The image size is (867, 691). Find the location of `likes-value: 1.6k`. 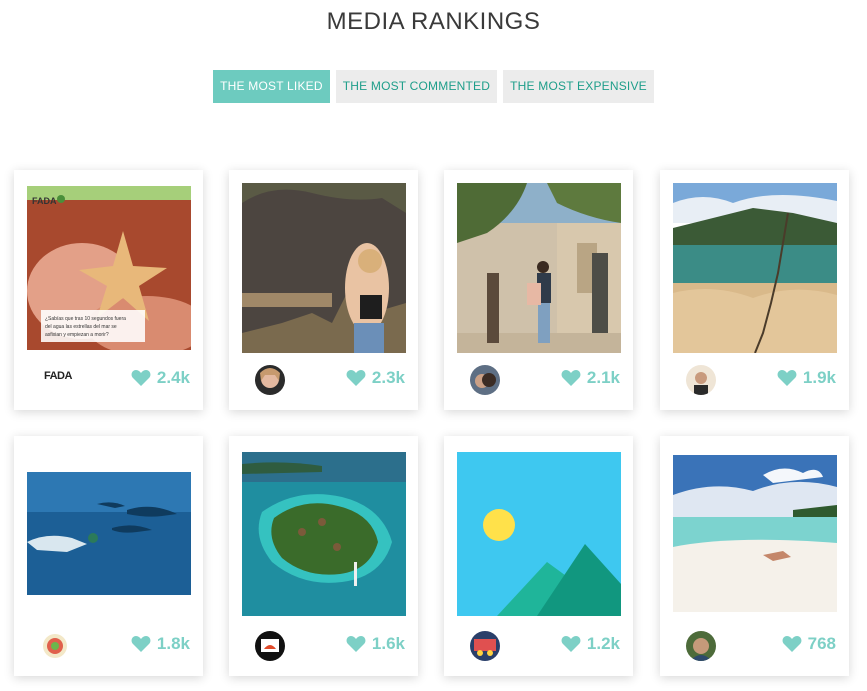

likes-value: 1.6k is located at coordinates (388, 643).